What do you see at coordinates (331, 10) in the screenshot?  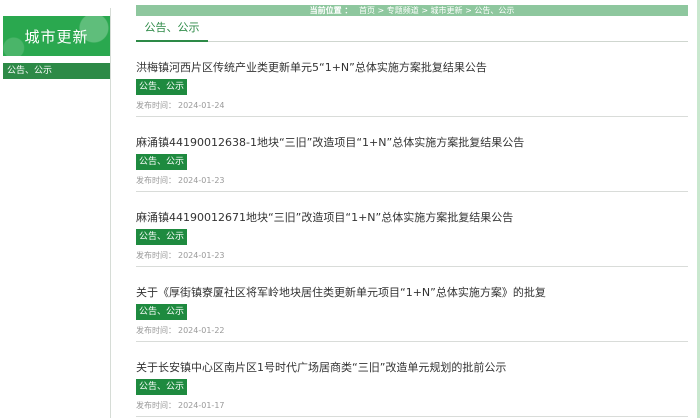 I see `breadcrumb-label: 当前位置 ：` at bounding box center [331, 10].